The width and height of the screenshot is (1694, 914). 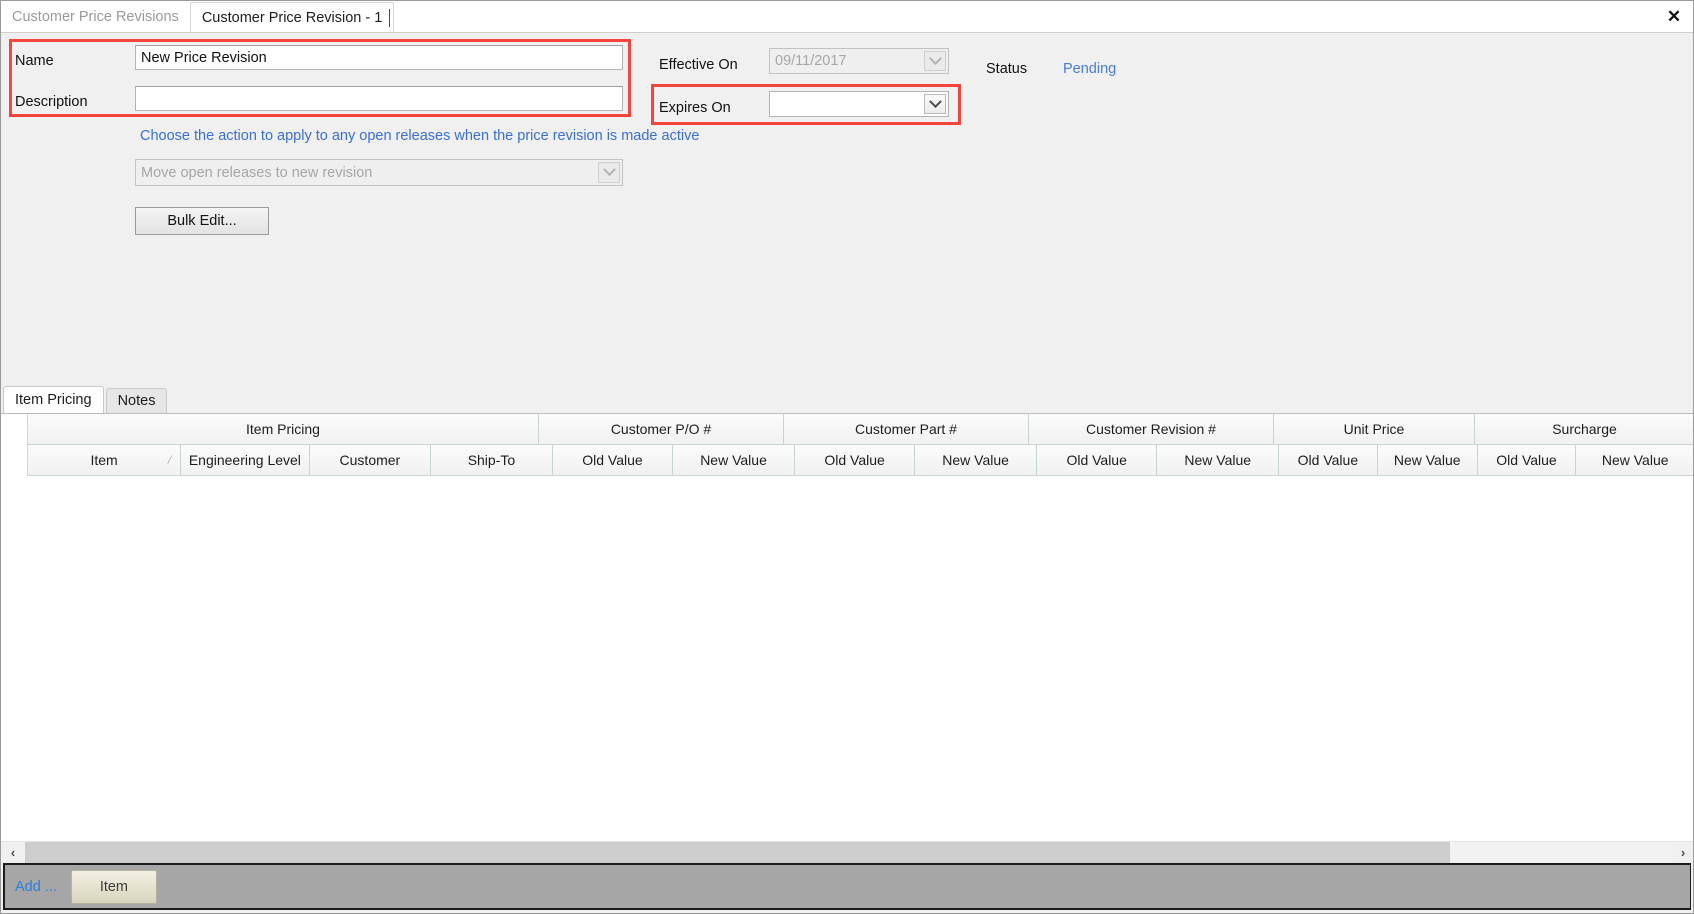 I want to click on name-input-value: New Price Revision, so click(x=204, y=57).